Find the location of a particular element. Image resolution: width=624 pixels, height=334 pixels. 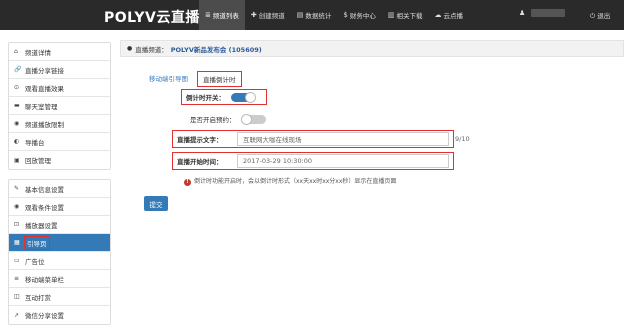

nav-channel-list: ≣ 频道列表 is located at coordinates (222, 15).